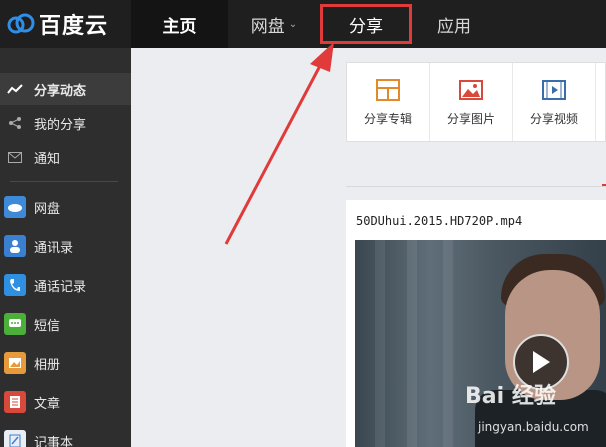 The width and height of the screenshot is (606, 447). I want to click on sidebar-item-sms: 短信, so click(65, 324).